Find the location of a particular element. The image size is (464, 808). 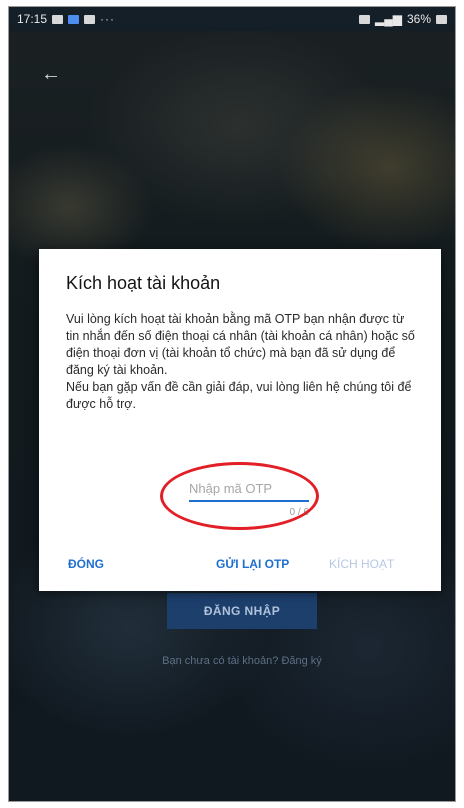

otp-field: 0 / 6 is located at coordinates (249, 498).